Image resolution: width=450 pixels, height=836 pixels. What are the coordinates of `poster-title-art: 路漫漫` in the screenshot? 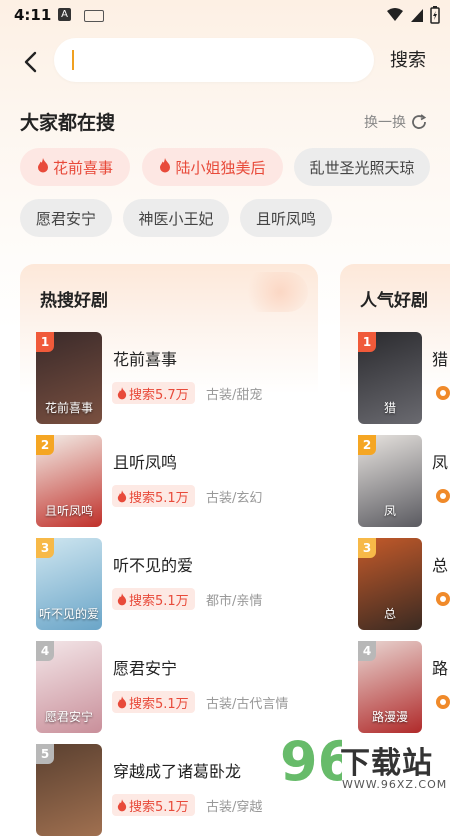 It's located at (389, 717).